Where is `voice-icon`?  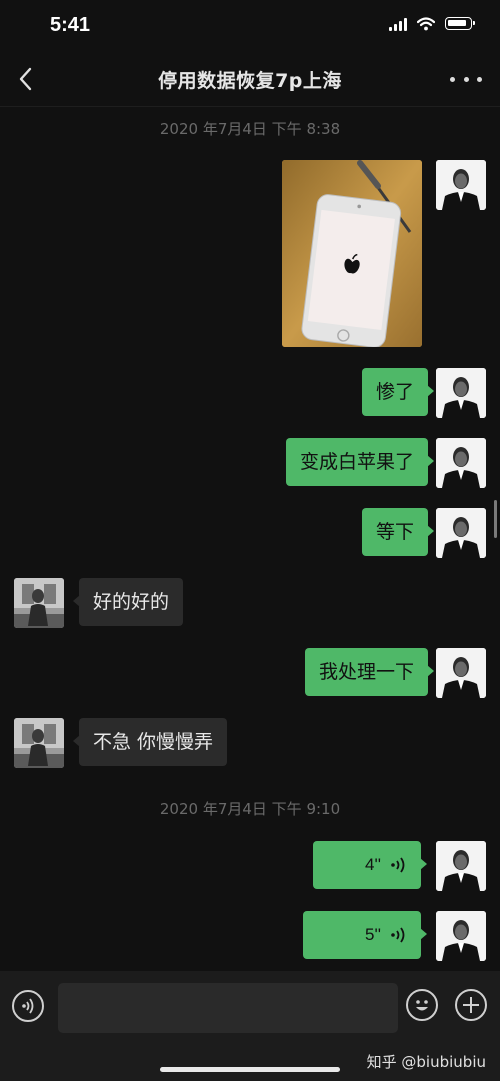 voice-icon is located at coordinates (28, 1006).